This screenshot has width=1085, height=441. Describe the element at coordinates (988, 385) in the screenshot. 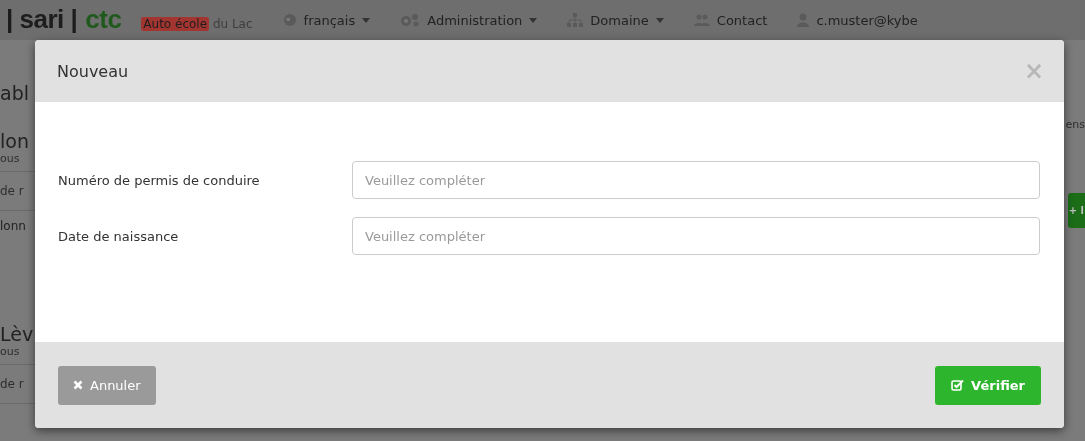

I see `verify-button: Vérifier` at that location.